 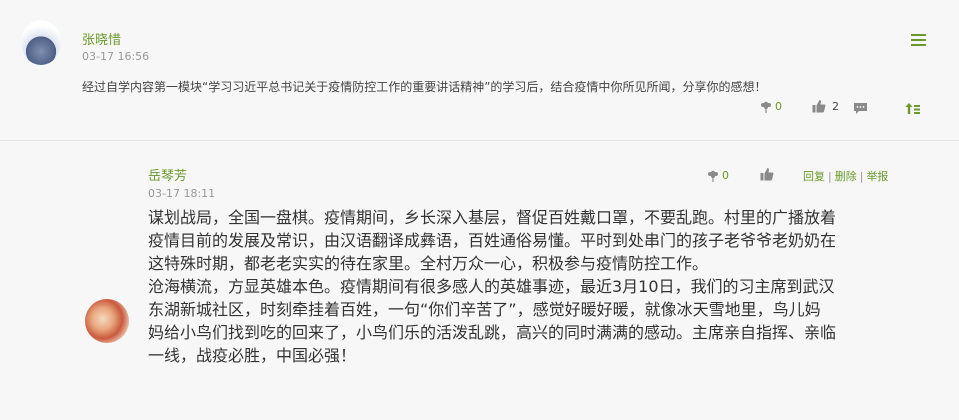 I want to click on reply-line: 一线，战疫必胜，中国必强！, so click(x=252, y=355).